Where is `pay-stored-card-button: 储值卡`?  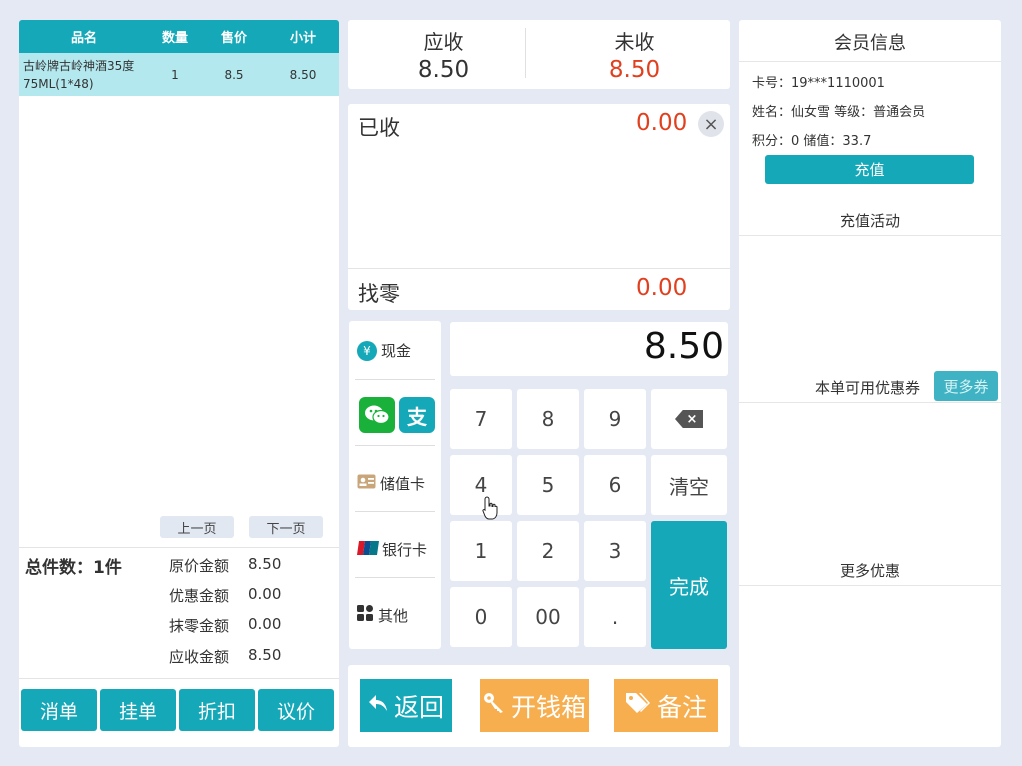
pay-stored-card-button: 储值卡 is located at coordinates (396, 483).